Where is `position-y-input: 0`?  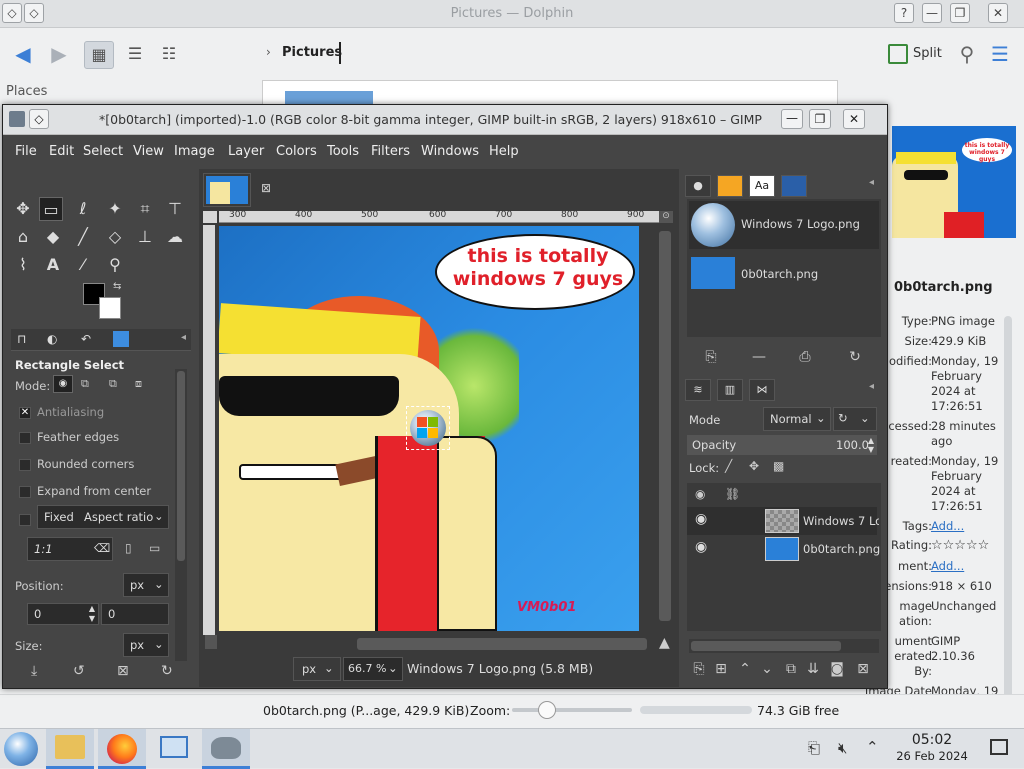 position-y-input: 0 is located at coordinates (135, 614).